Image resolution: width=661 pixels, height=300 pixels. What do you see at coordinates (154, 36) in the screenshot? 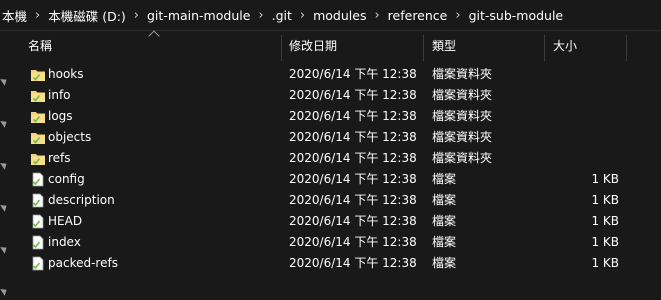
I see `sort-ascending-icon` at bounding box center [154, 36].